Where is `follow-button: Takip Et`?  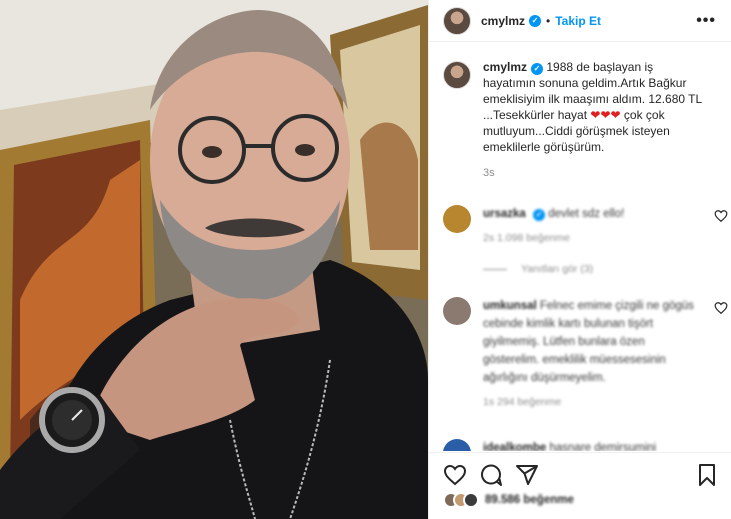
follow-button: Takip Et is located at coordinates (578, 21).